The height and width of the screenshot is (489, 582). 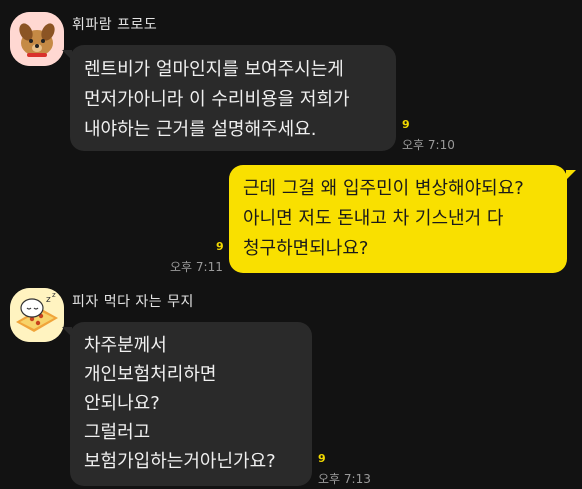 What do you see at coordinates (122, 403) in the screenshot?
I see `message-line: 안되나요?` at bounding box center [122, 403].